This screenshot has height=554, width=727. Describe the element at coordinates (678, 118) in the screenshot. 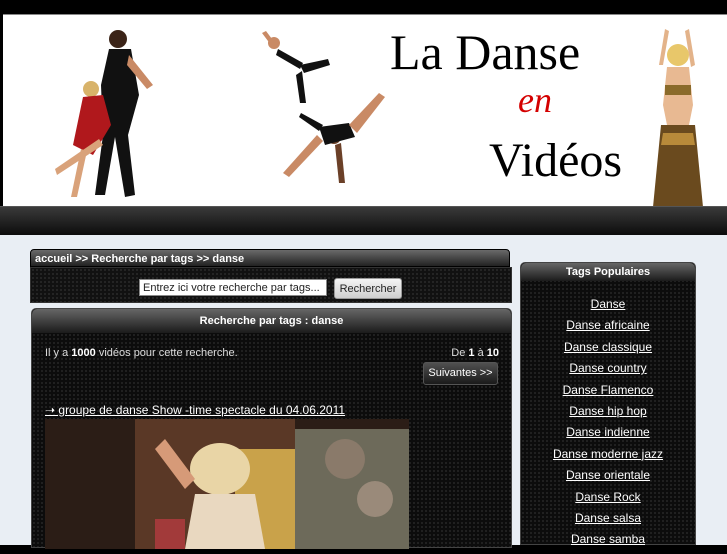

I see `belly-dancer-image` at that location.